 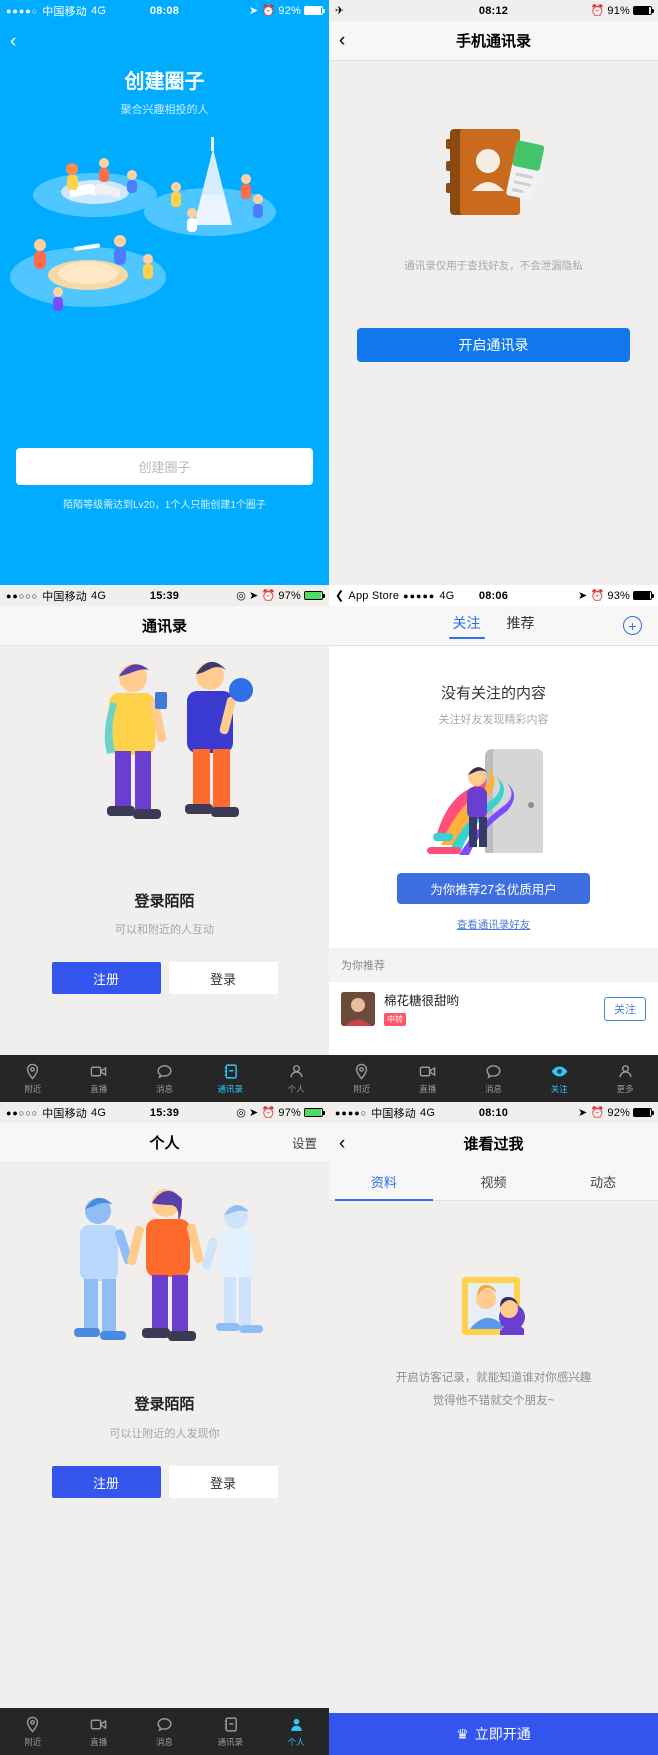 I want to click on page-title: 谁看过我, so click(x=493, y=1144).